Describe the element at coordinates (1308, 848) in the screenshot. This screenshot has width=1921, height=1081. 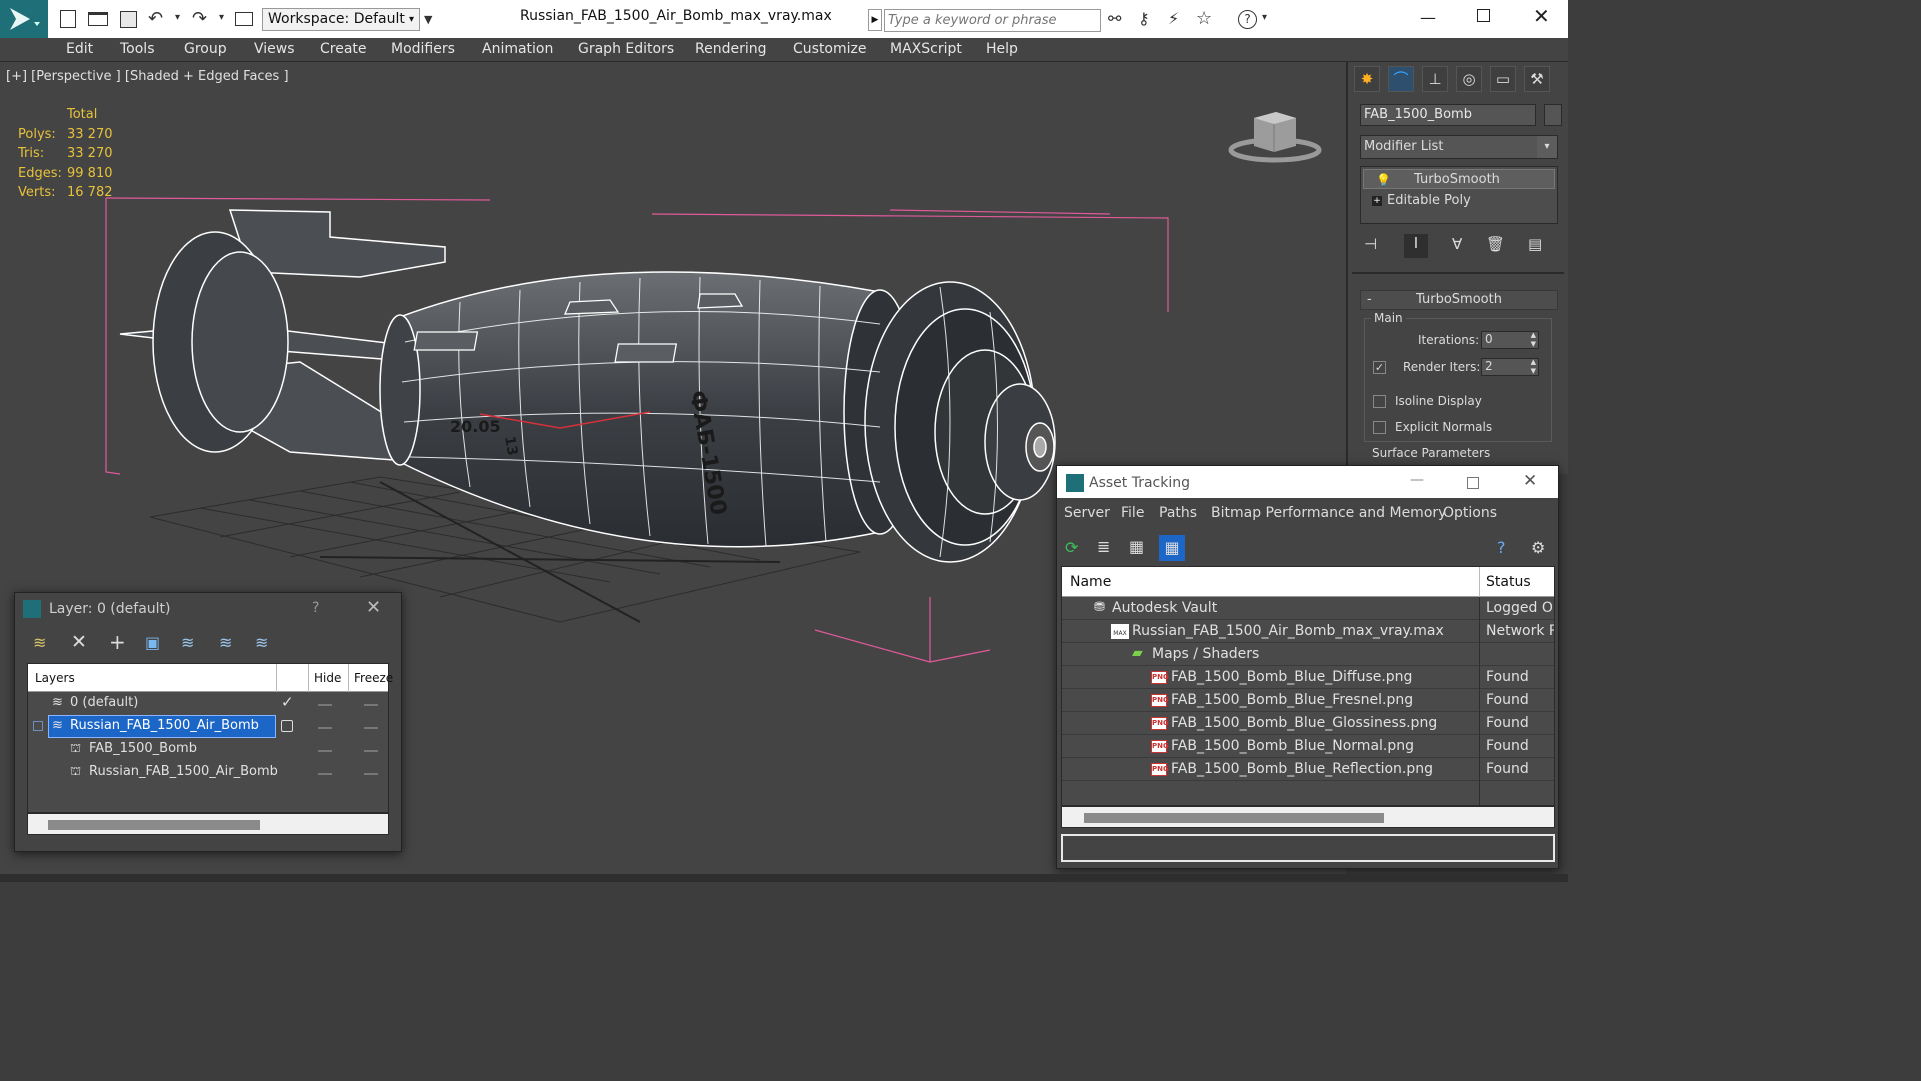
I see `asset-path-field` at that location.